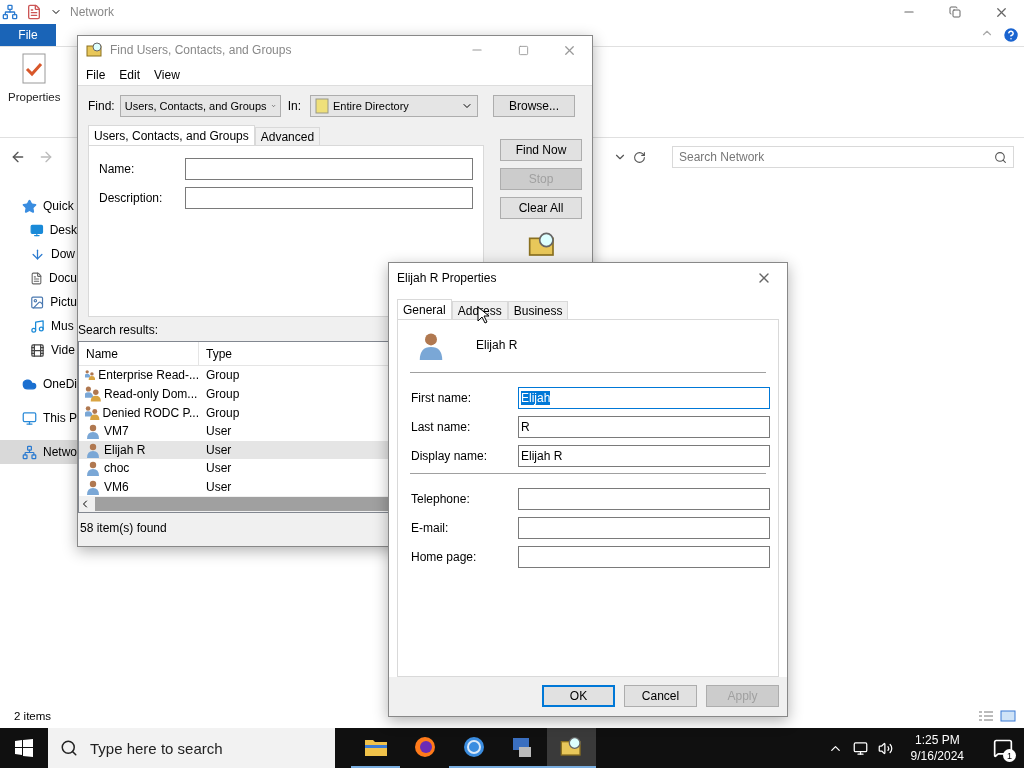 Image resolution: width=1024 pixels, height=768 pixels. Describe the element at coordinates (34, 92) in the screenshot. I see `properties-button: Properties` at that location.